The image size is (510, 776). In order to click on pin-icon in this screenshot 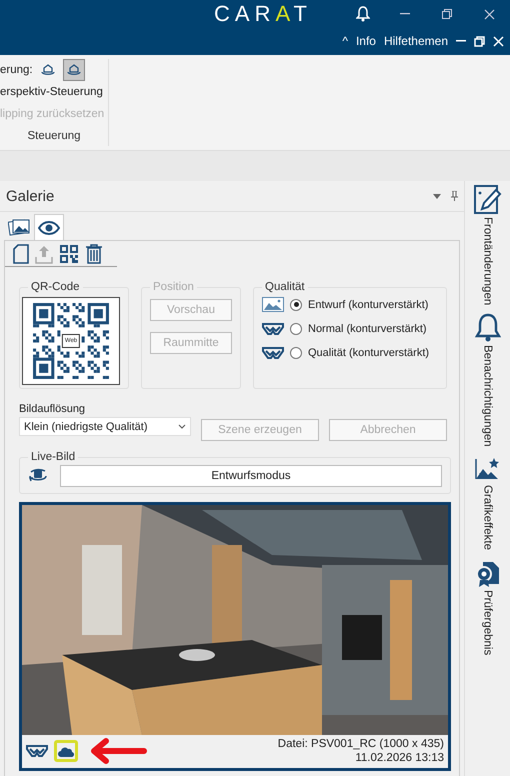, I will do `click(454, 196)`.